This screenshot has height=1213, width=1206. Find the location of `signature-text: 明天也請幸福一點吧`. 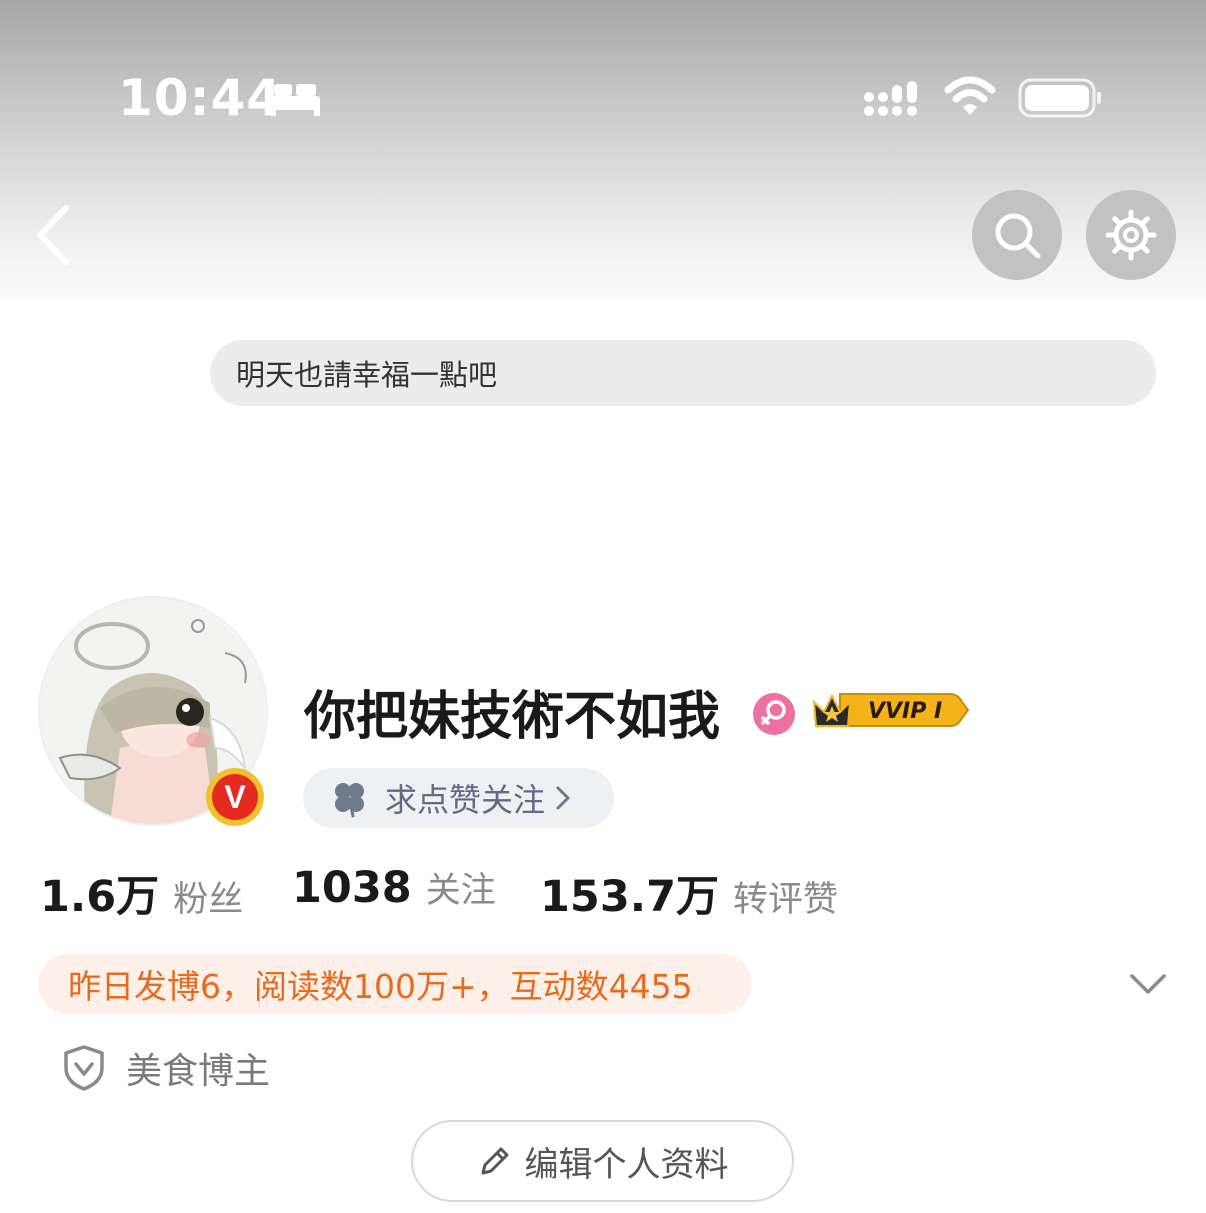

signature-text: 明天也請幸福一點吧 is located at coordinates (367, 375).